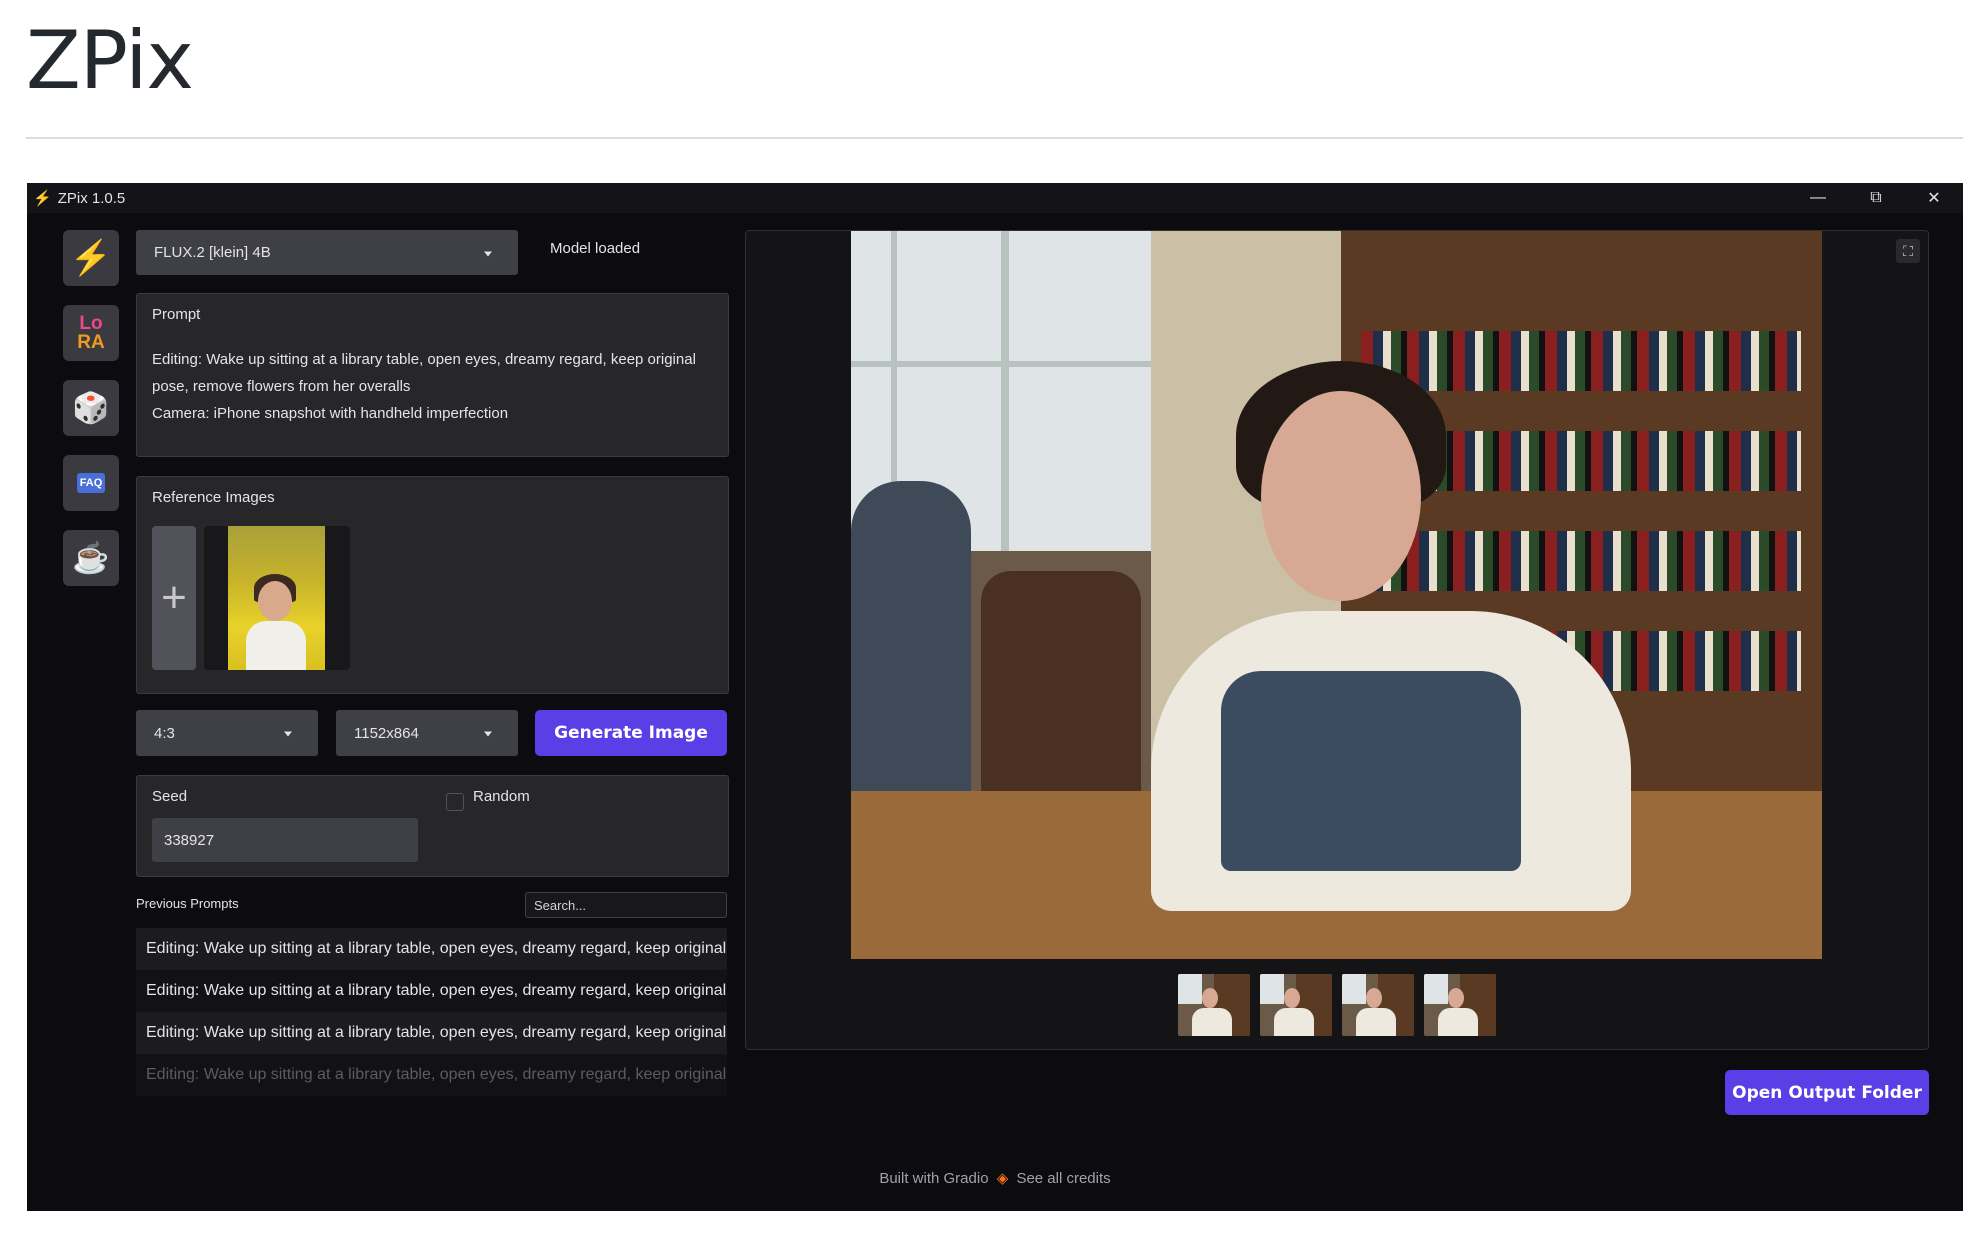  I want to click on kofi-cup-icon: ☕, so click(91, 558).